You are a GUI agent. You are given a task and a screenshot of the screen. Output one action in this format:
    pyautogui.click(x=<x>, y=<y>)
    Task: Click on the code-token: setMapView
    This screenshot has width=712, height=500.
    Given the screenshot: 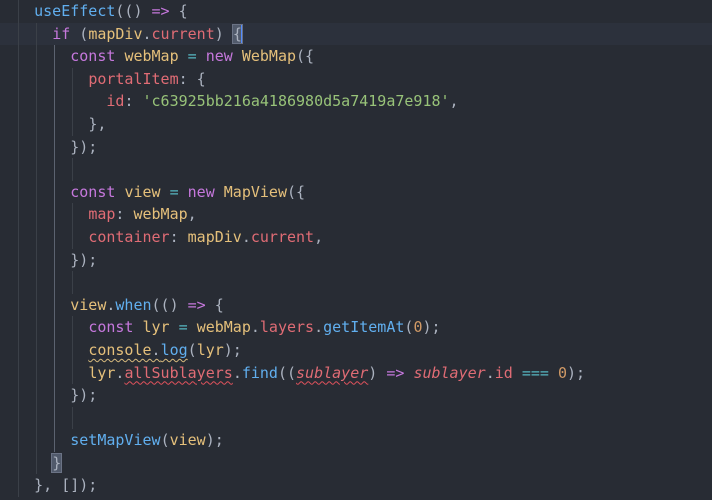 What is the action you would take?
    pyautogui.click(x=115, y=440)
    